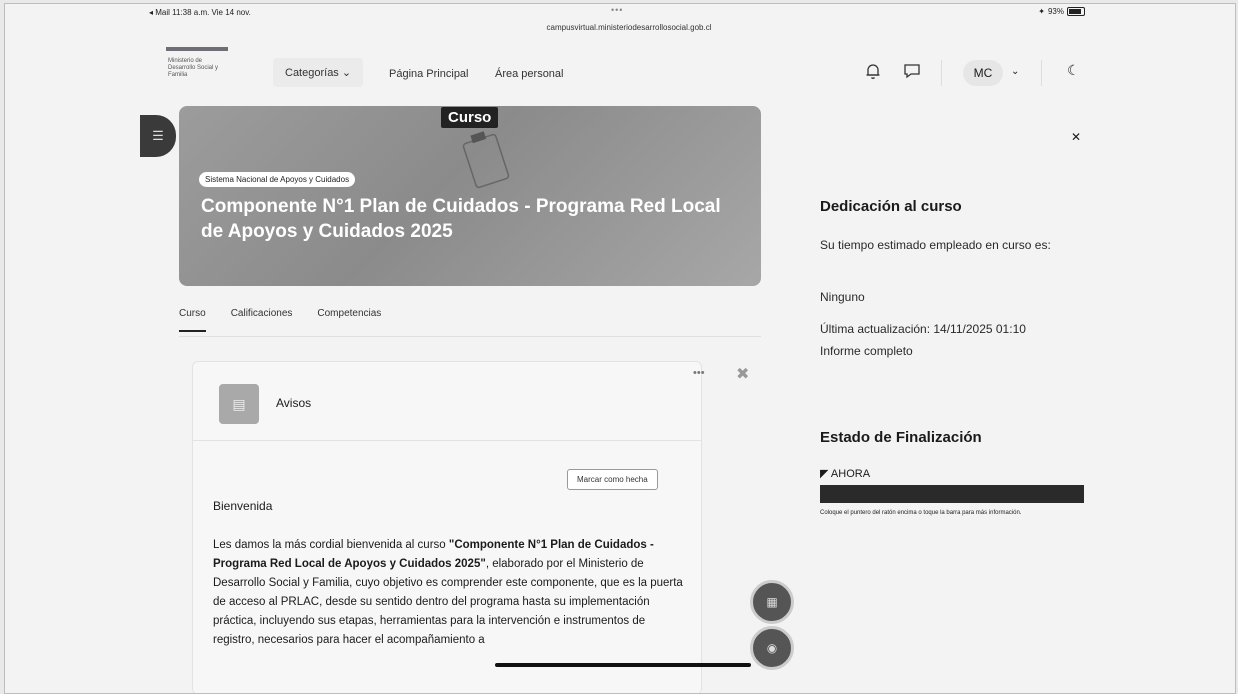 This screenshot has height=694, width=1238. What do you see at coordinates (901, 437) in the screenshot?
I see `completion-title: Estado de Finalización` at bounding box center [901, 437].